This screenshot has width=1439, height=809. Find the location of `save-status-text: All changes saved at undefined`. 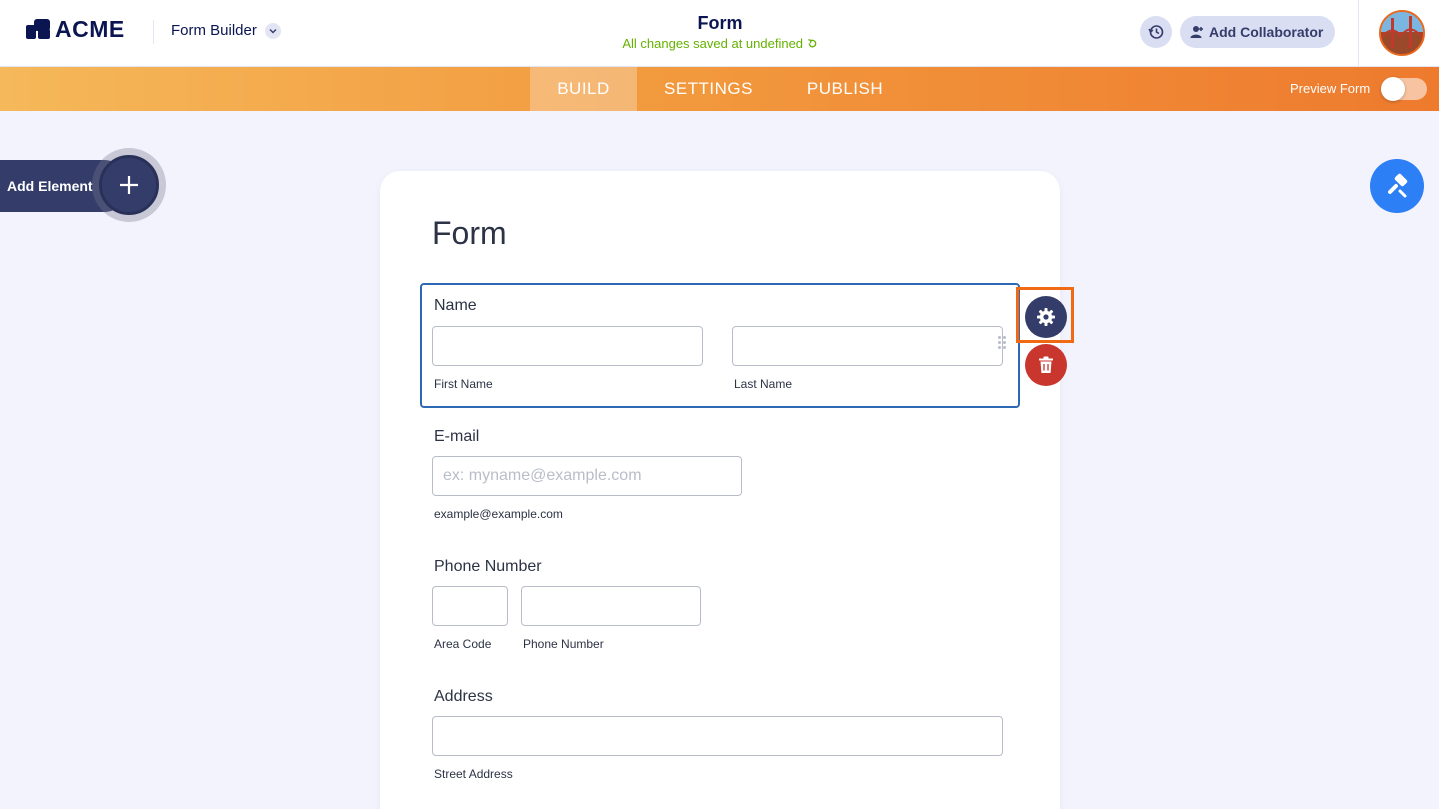

save-status-text: All changes saved at undefined is located at coordinates (713, 43).